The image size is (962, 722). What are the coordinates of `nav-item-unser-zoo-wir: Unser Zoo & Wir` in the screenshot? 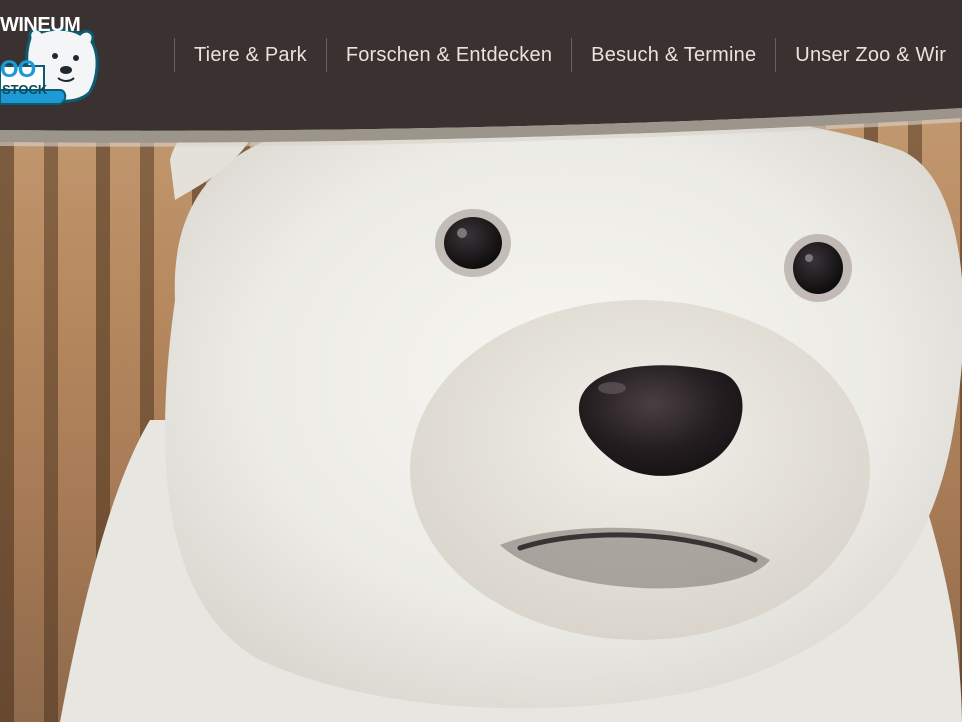 It's located at (868, 55).